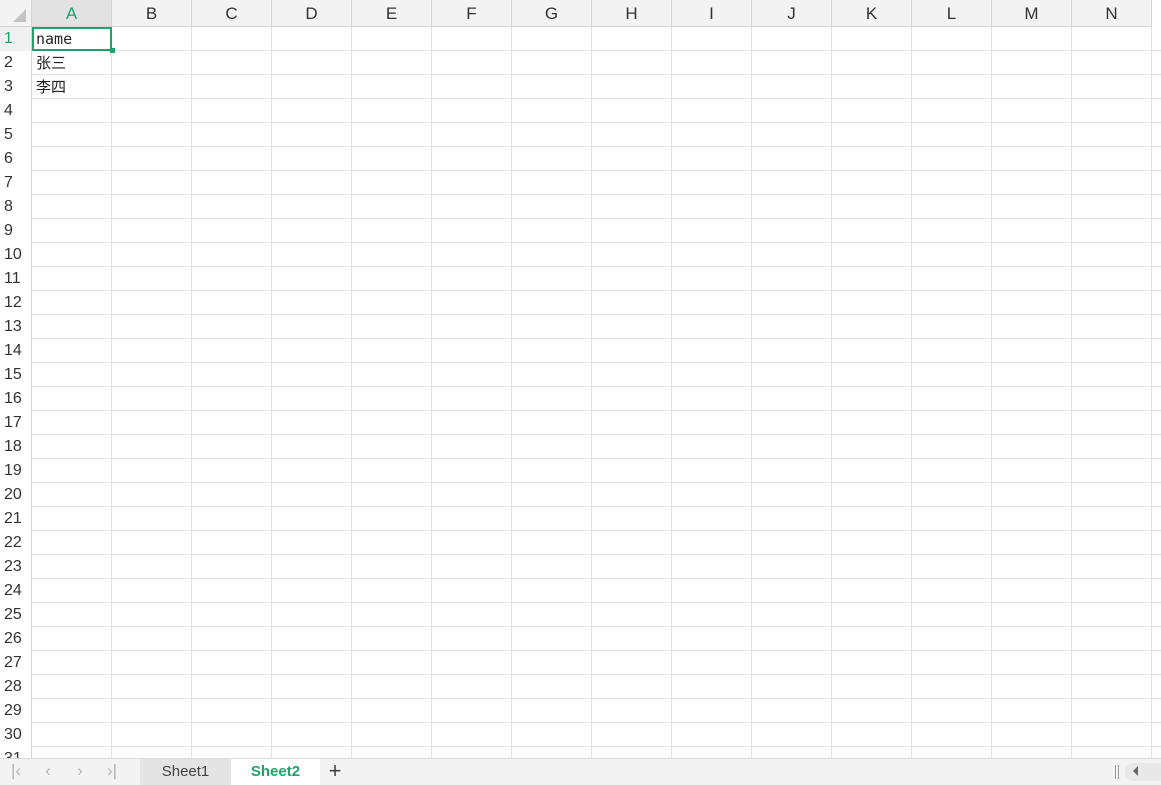  I want to click on row-header-4: 4, so click(16, 111).